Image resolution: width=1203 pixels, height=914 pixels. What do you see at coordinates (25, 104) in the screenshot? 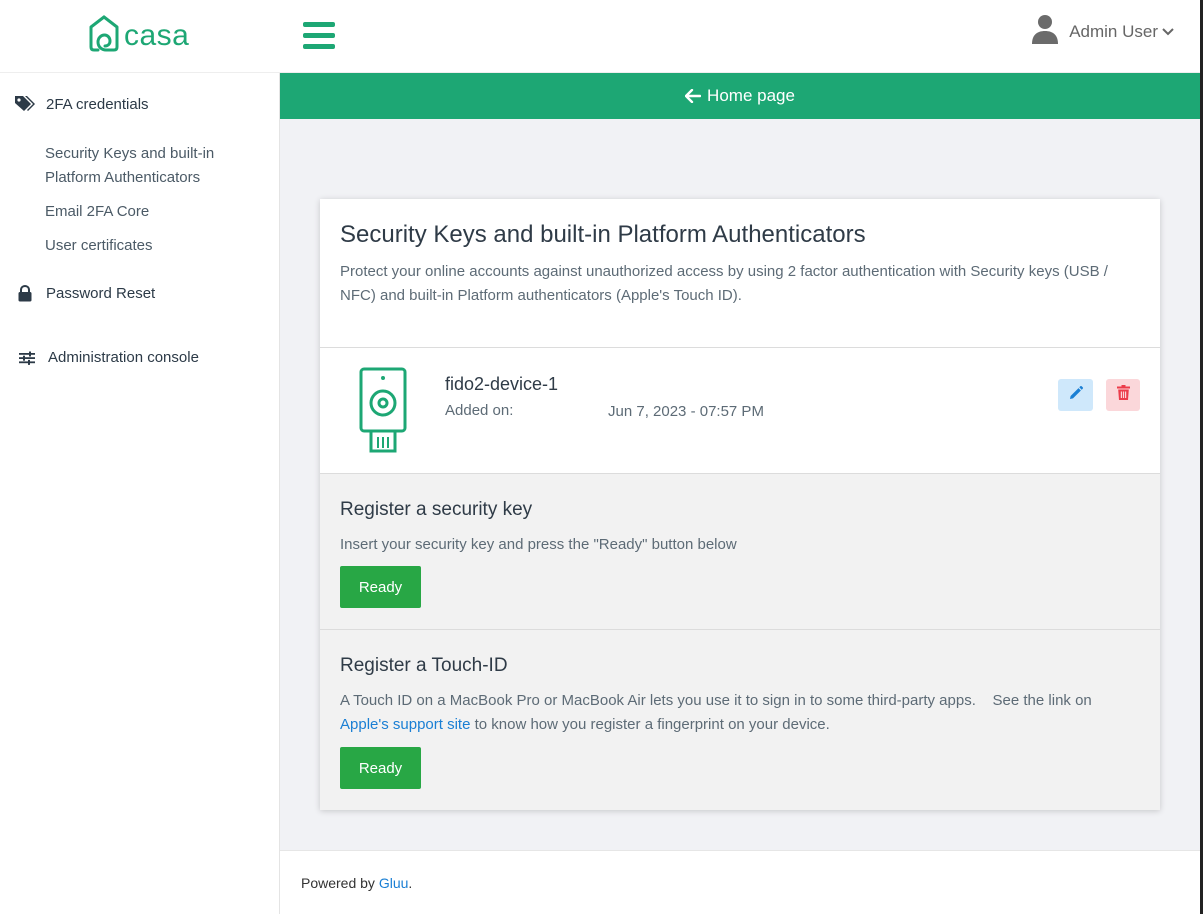
I see `tags-icon` at bounding box center [25, 104].